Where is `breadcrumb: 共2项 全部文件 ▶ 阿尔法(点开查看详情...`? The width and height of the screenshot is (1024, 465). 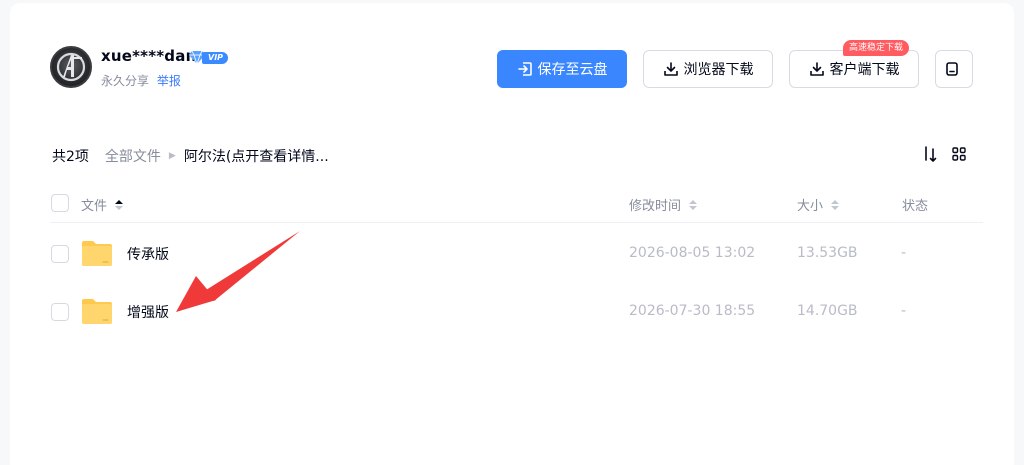
breadcrumb: 共2项 全部文件 ▶ 阿尔法(点开查看详情... is located at coordinates (190, 156).